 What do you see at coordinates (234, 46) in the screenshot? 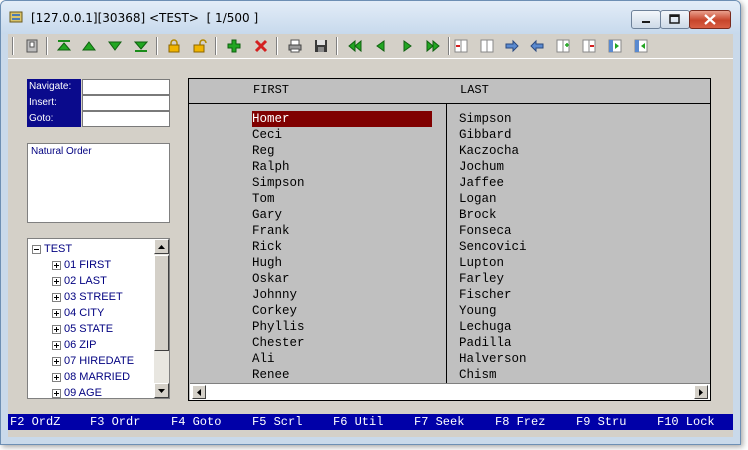
I see `add-button` at bounding box center [234, 46].